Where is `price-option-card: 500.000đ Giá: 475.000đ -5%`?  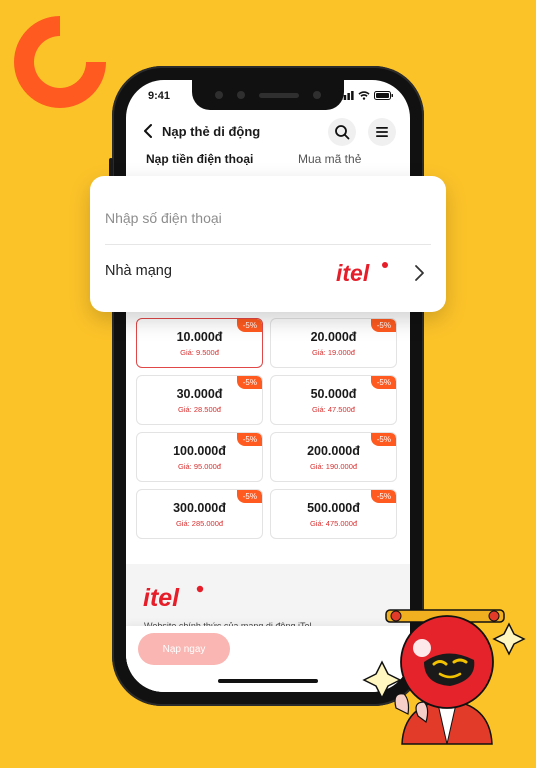
price-option-card: 500.000đ Giá: 475.000đ -5% is located at coordinates (333, 514).